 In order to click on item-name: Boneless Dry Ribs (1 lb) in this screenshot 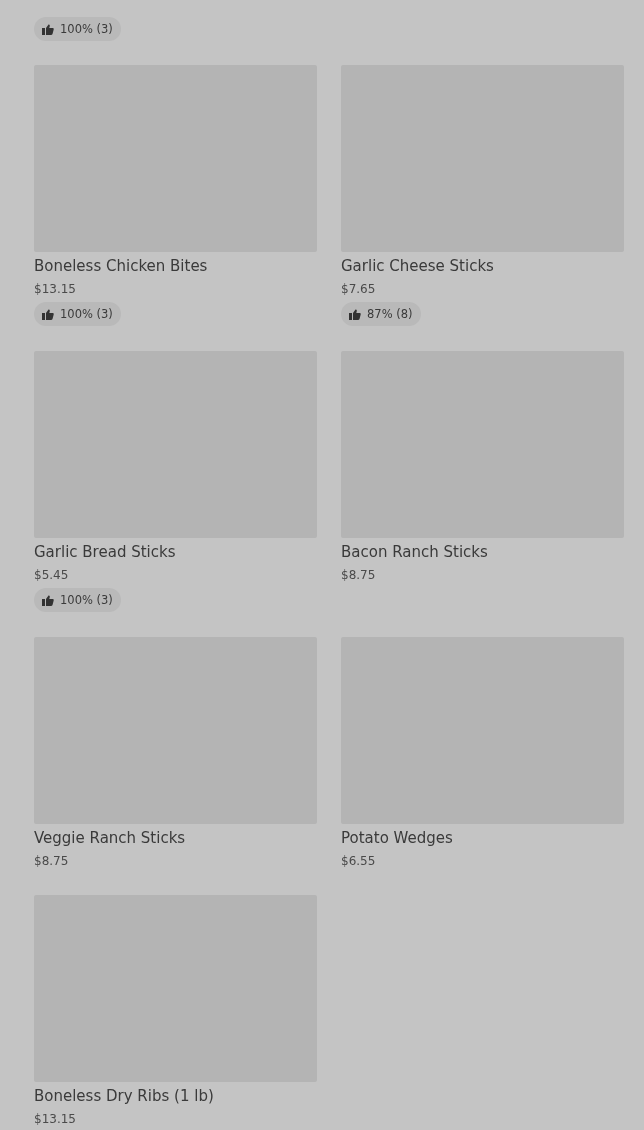, I will do `click(124, 1096)`.